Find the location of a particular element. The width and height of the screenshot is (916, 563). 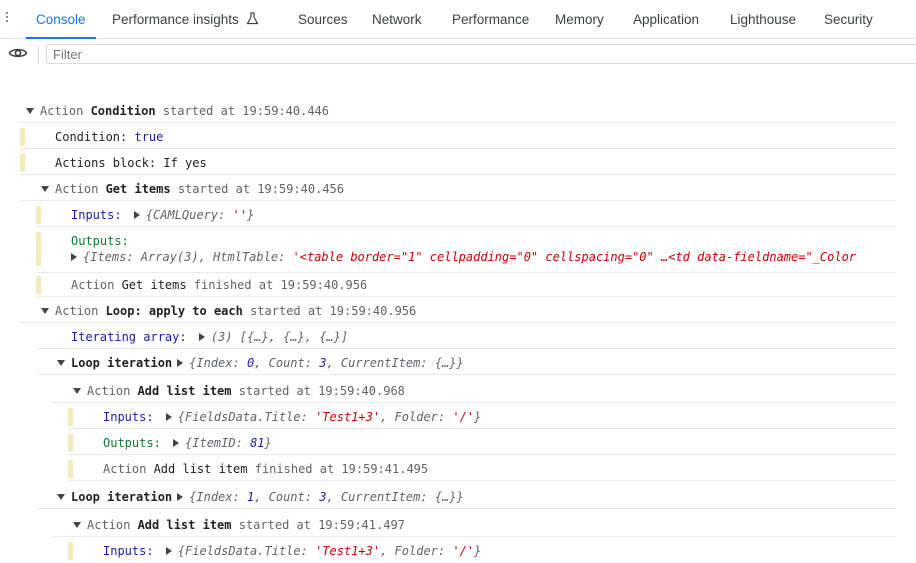

eye-icon is located at coordinates (18, 53).